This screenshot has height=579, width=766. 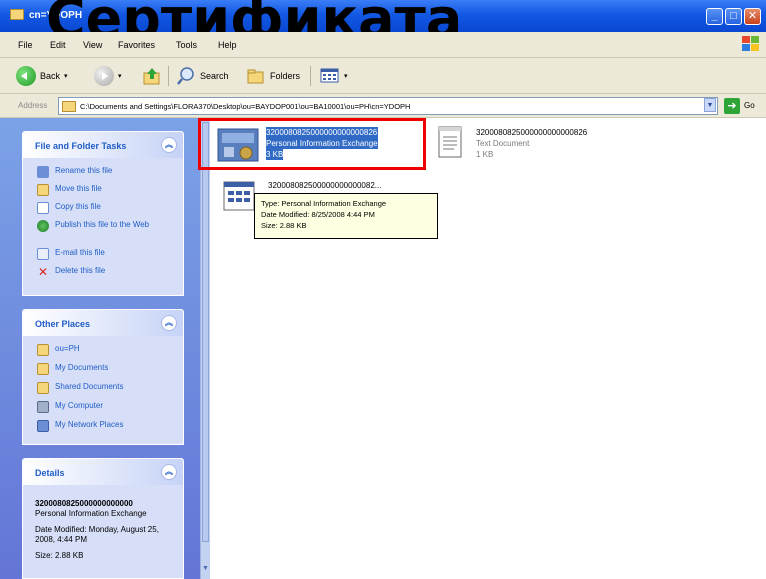 What do you see at coordinates (450, 142) in the screenshot?
I see `text-document-icon` at bounding box center [450, 142].